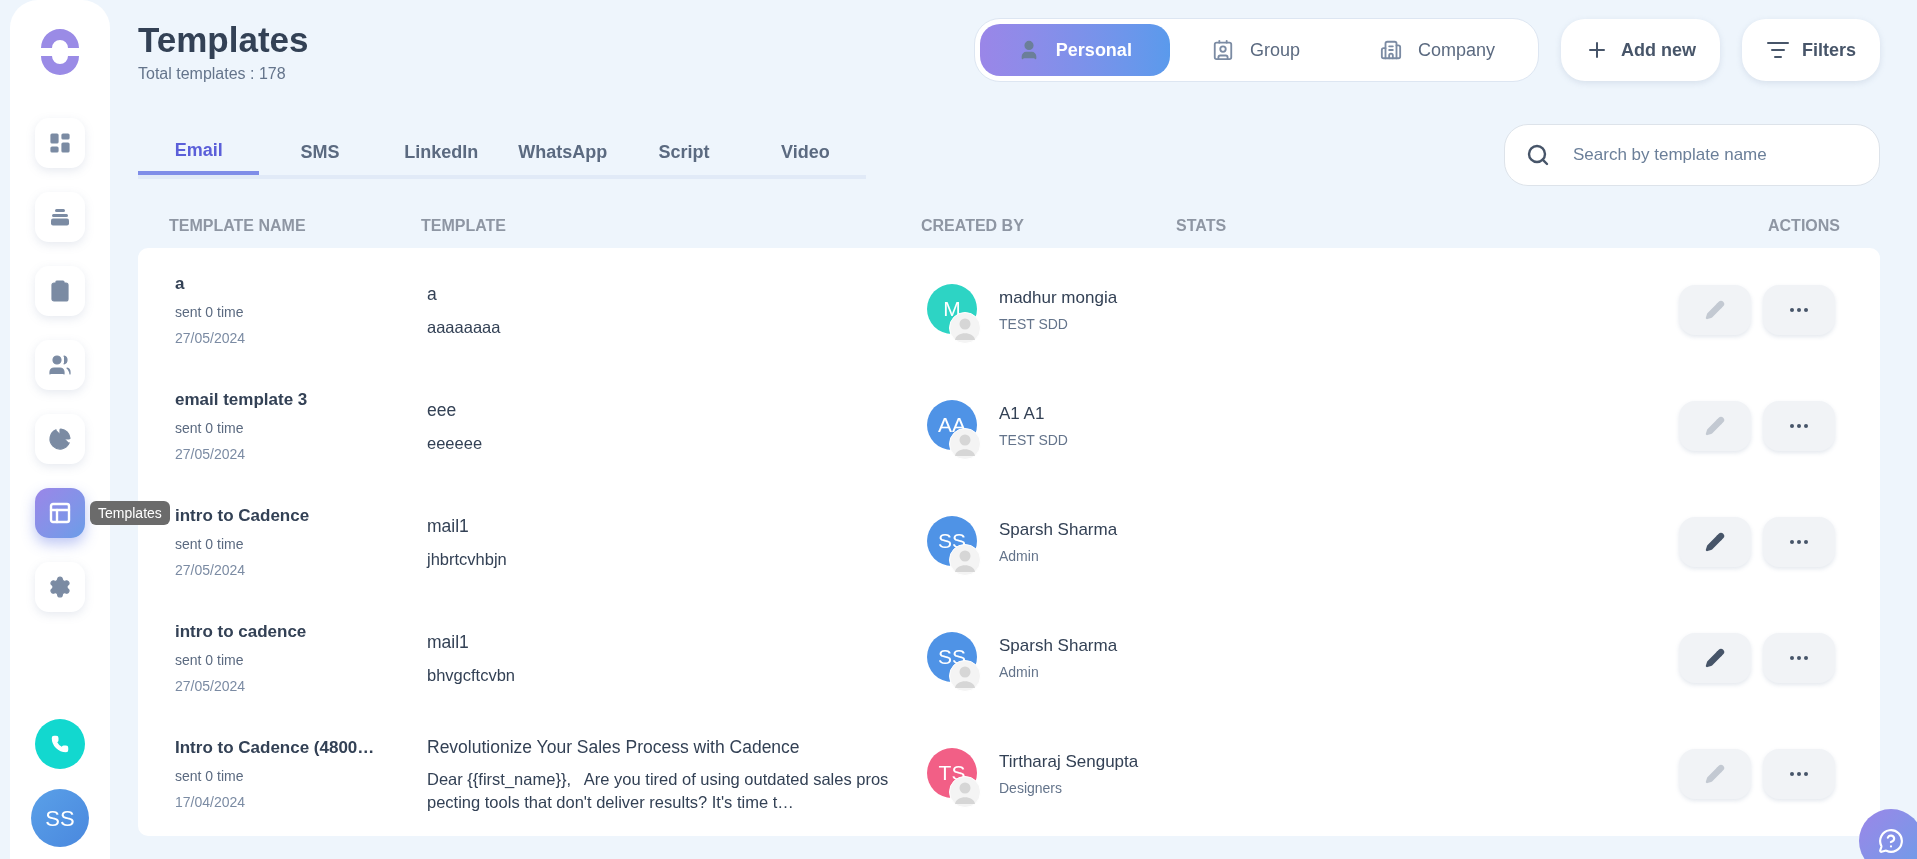 The height and width of the screenshot is (859, 1917). I want to click on user-avatar: SS, so click(60, 818).